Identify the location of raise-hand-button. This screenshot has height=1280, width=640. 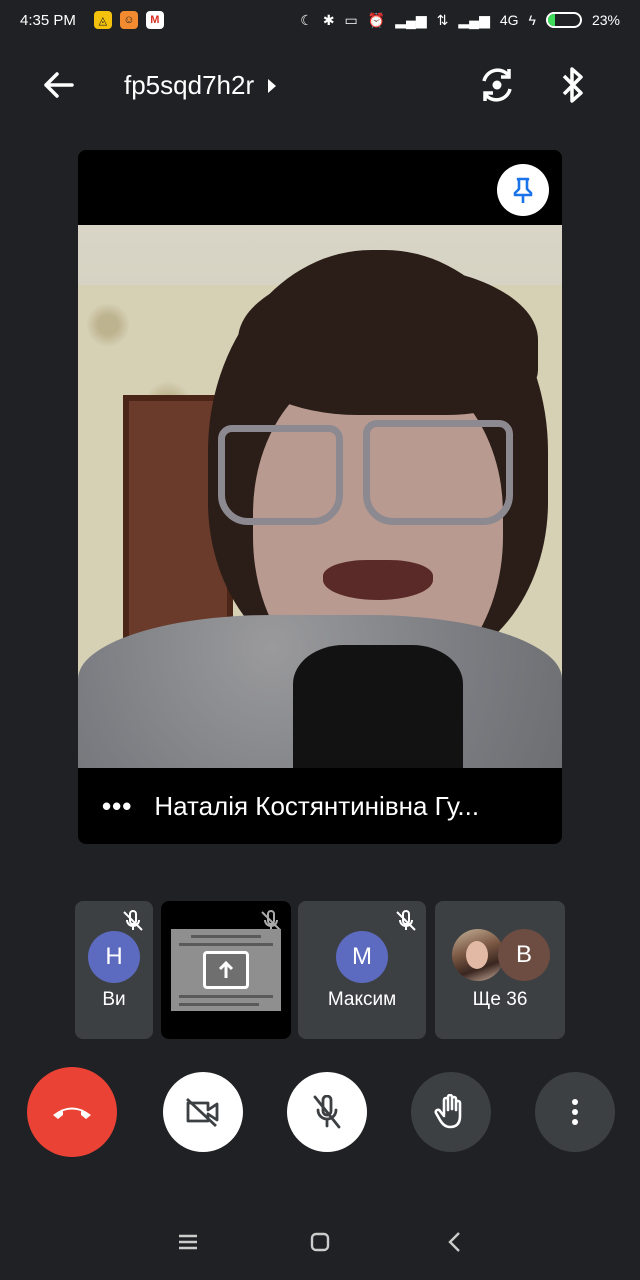
(451, 1112).